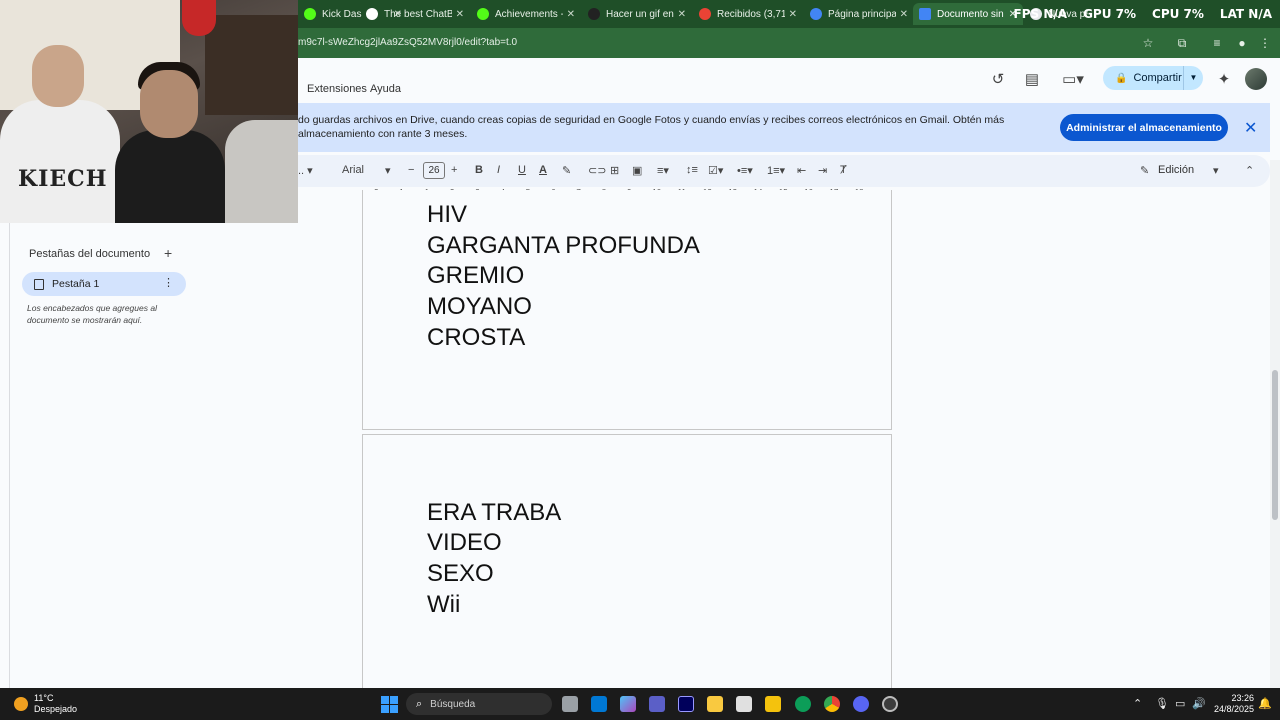  What do you see at coordinates (822, 170) in the screenshot?
I see `increase-indent-icon: ⇥` at bounding box center [822, 170].